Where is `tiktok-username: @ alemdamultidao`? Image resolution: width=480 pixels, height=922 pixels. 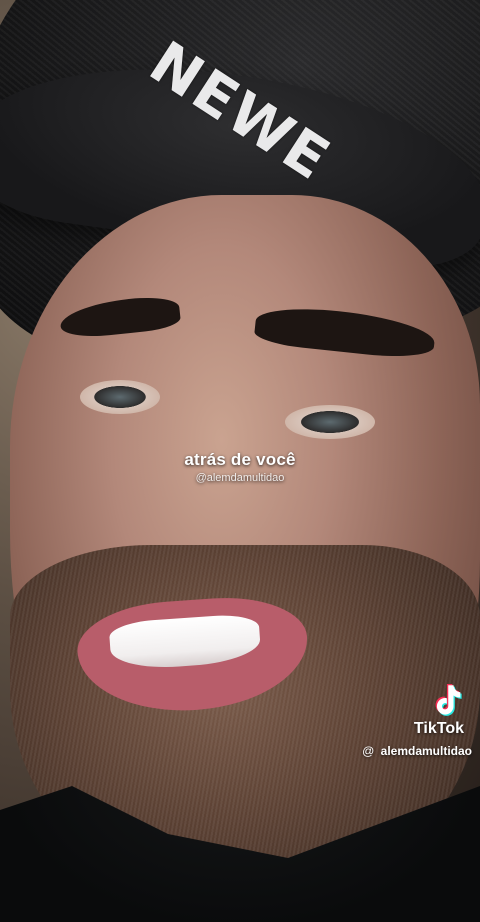
tiktok-username: @ alemdamultidao is located at coordinates (407, 751).